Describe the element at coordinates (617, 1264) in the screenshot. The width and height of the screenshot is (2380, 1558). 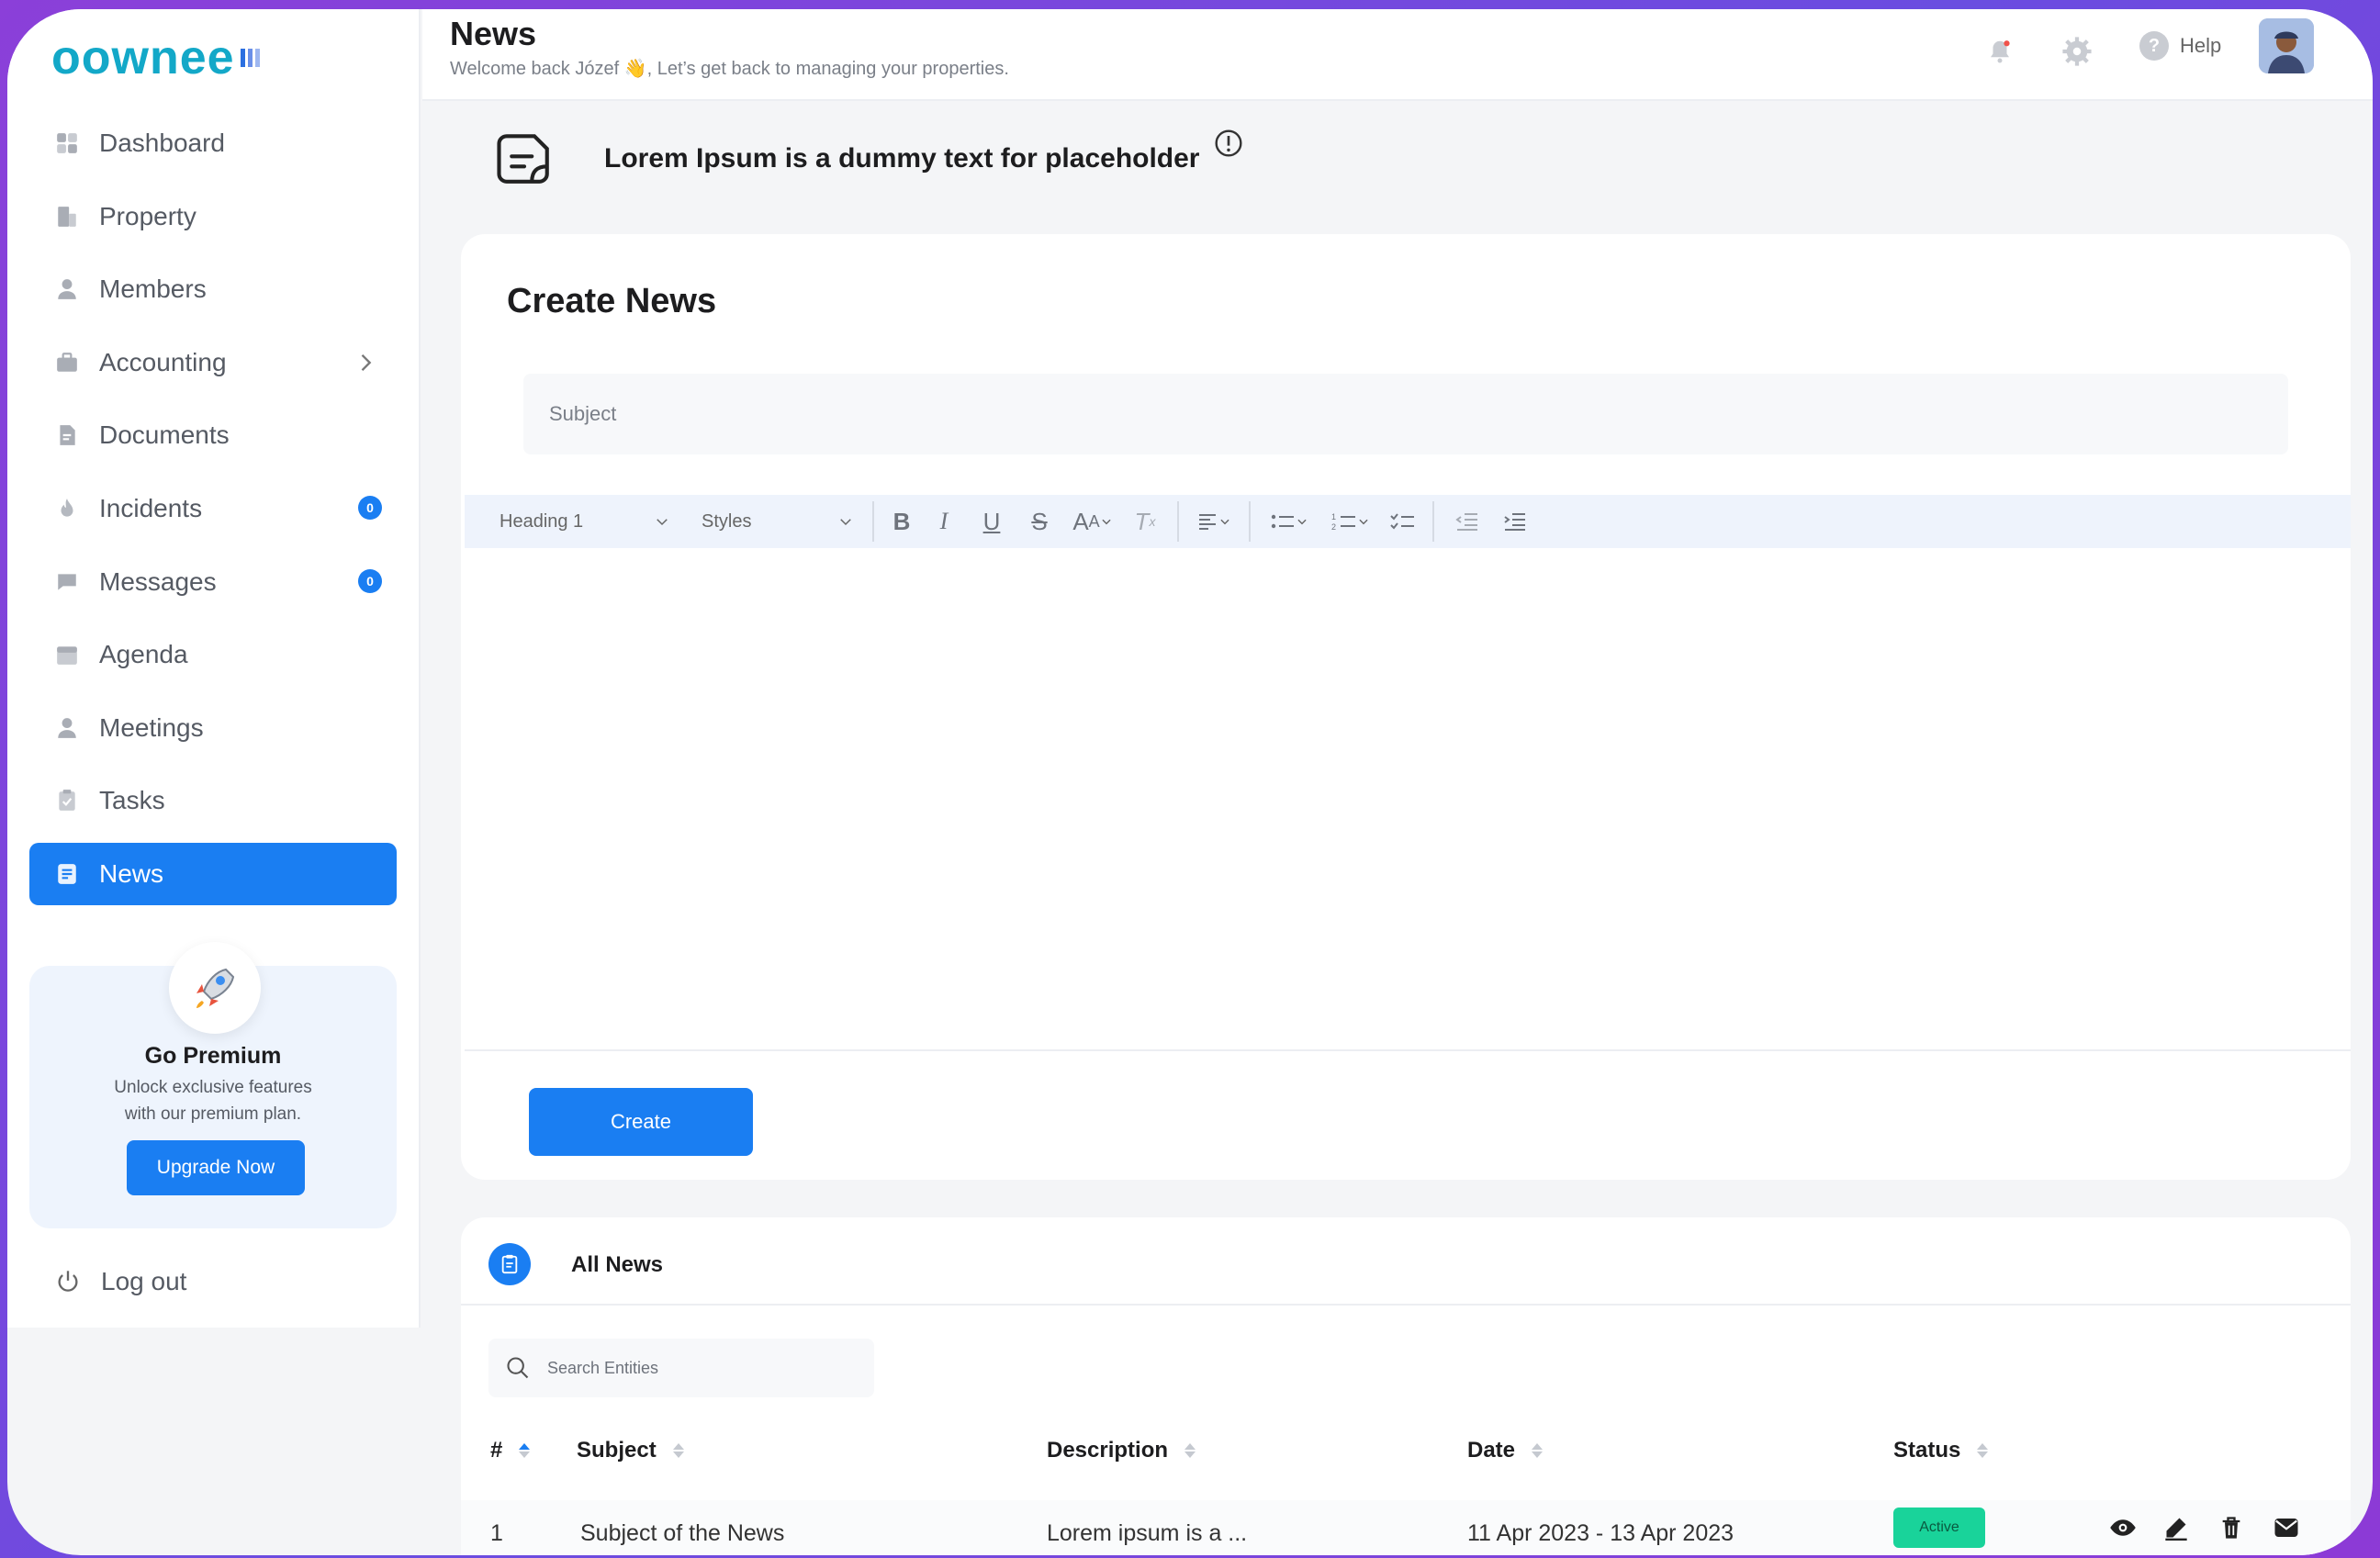
I see `all-news-title: All News` at that location.